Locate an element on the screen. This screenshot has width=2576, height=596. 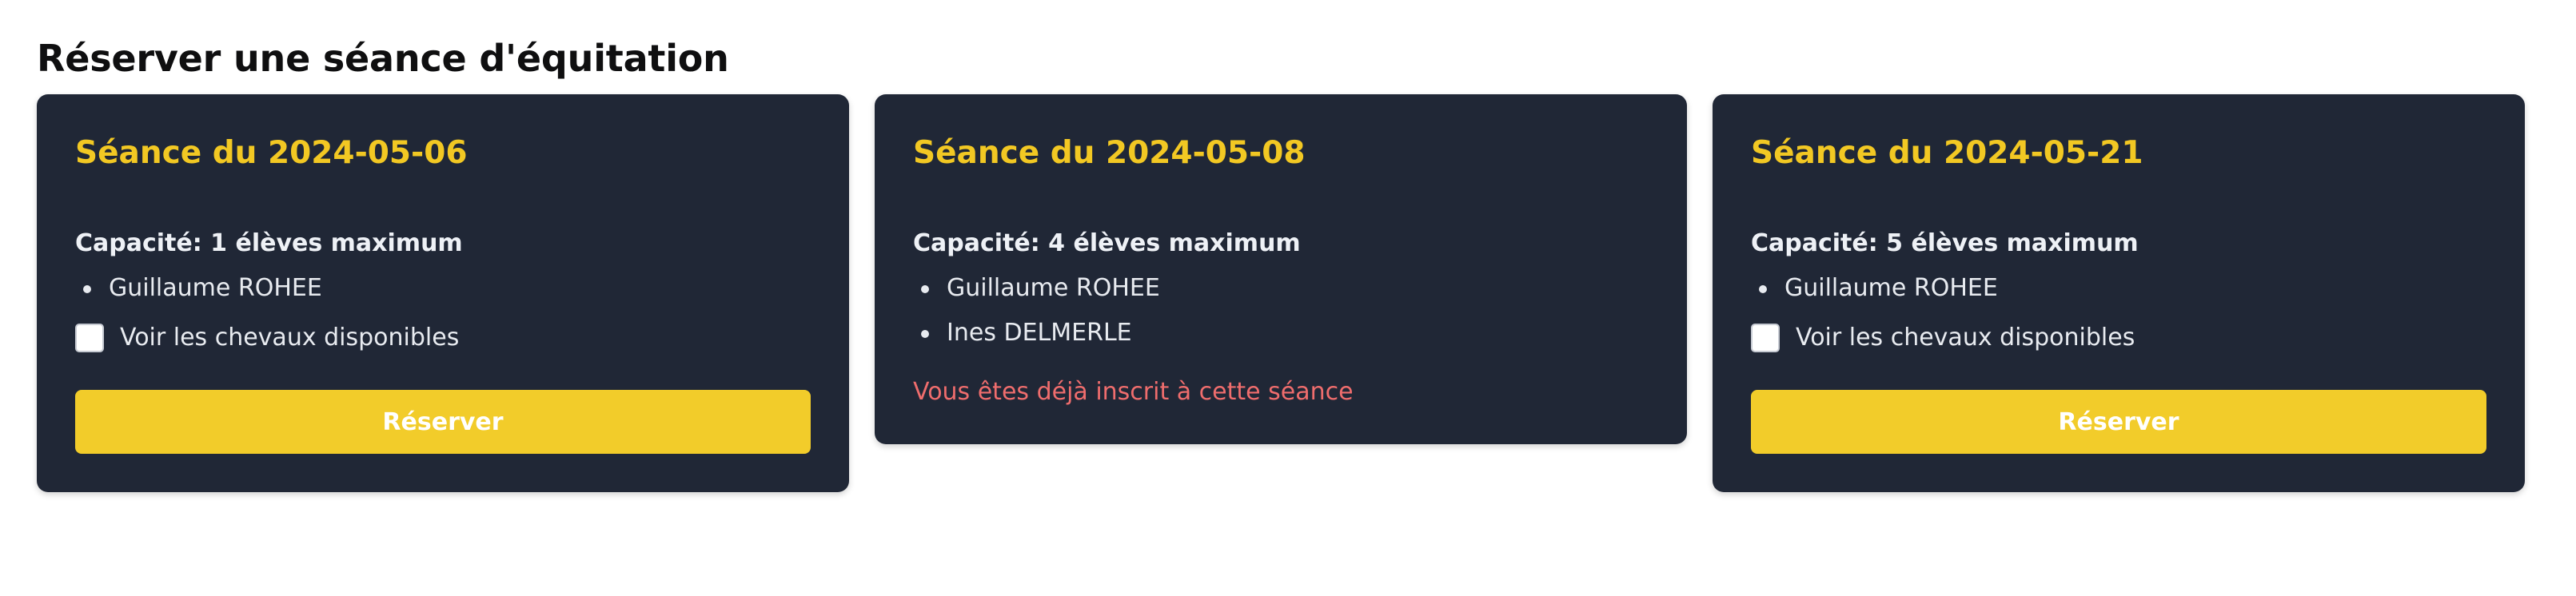
capacity-text: Capacité: 5 élèves maximum is located at coordinates (1945, 243).